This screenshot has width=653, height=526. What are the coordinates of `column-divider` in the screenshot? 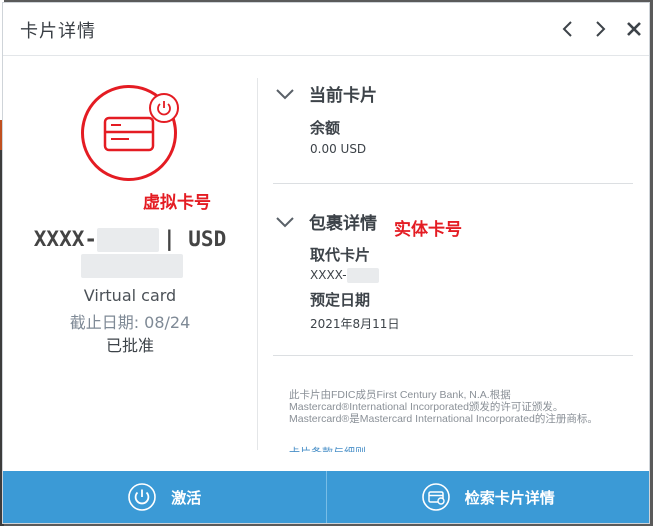 It's located at (257, 264).